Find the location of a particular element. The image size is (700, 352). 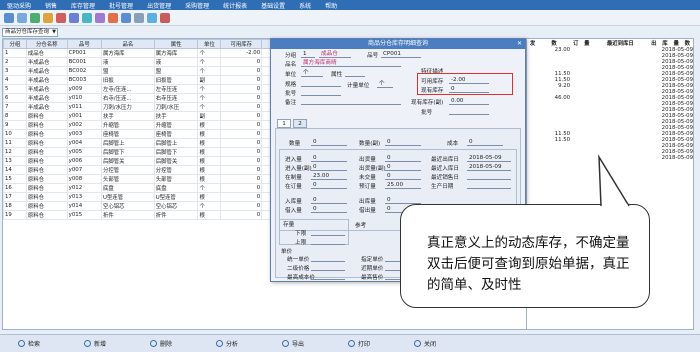

menu-item: 库存管理 is located at coordinates (83, 5).